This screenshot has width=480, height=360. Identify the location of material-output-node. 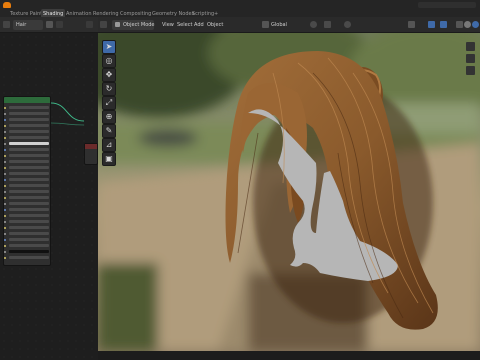
(91, 154).